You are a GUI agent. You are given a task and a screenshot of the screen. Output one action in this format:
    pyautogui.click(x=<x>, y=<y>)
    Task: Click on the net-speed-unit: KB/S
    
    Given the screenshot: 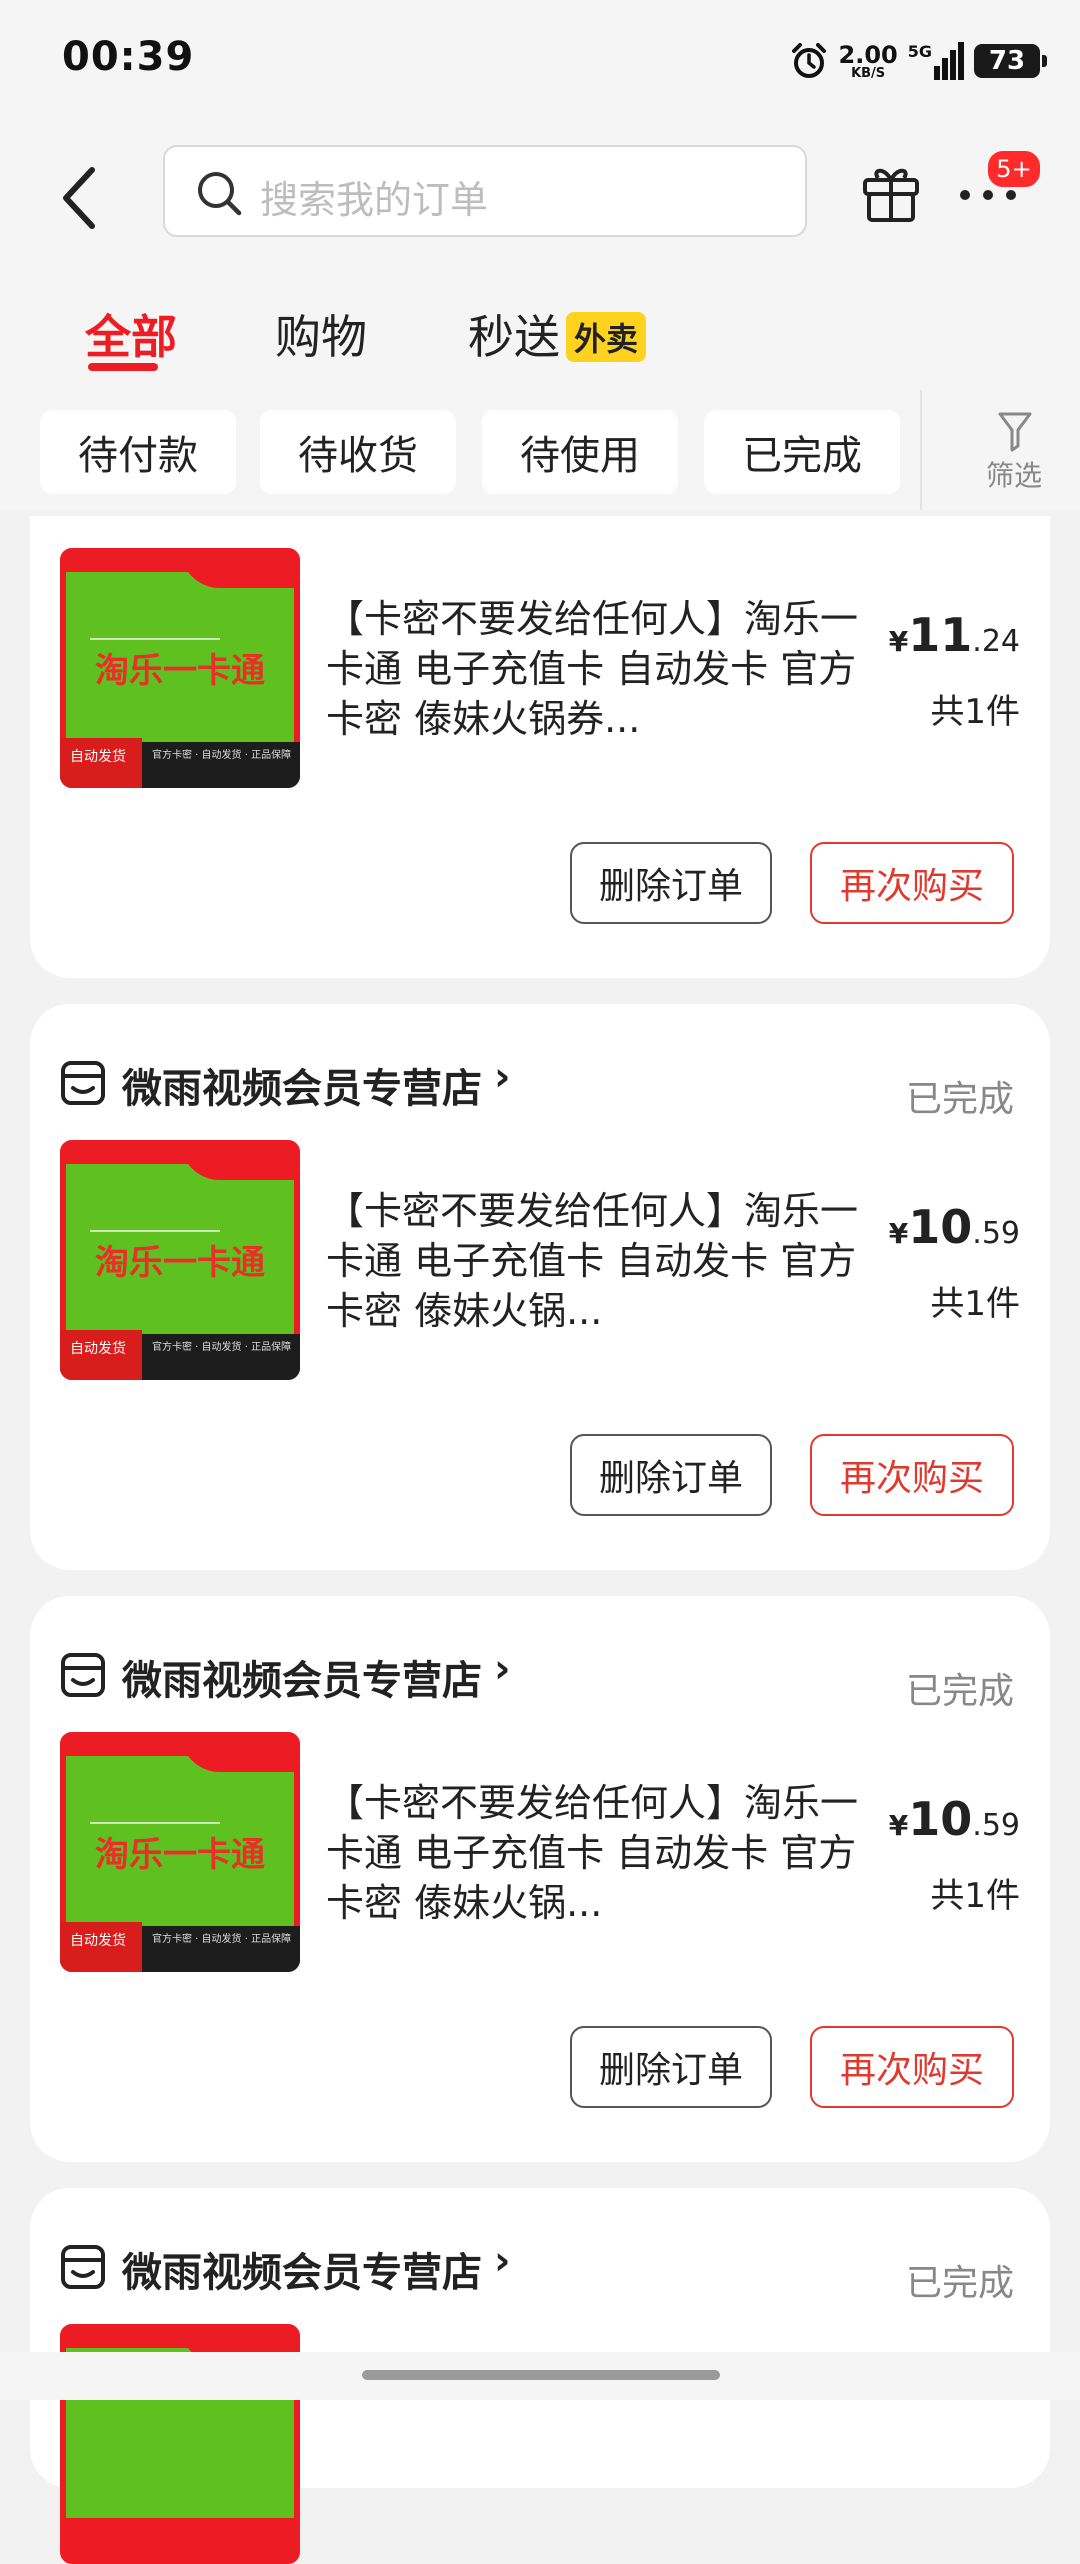 What is the action you would take?
    pyautogui.click(x=868, y=73)
    